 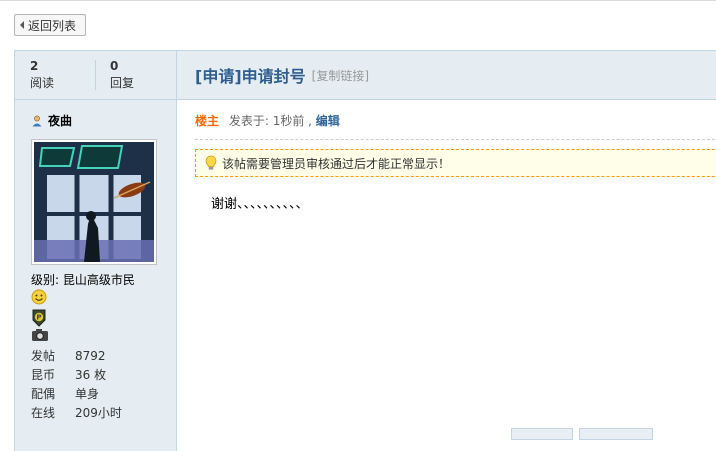 What do you see at coordinates (250, 75) in the screenshot?
I see `thread-title: [申请]申请封号` at bounding box center [250, 75].